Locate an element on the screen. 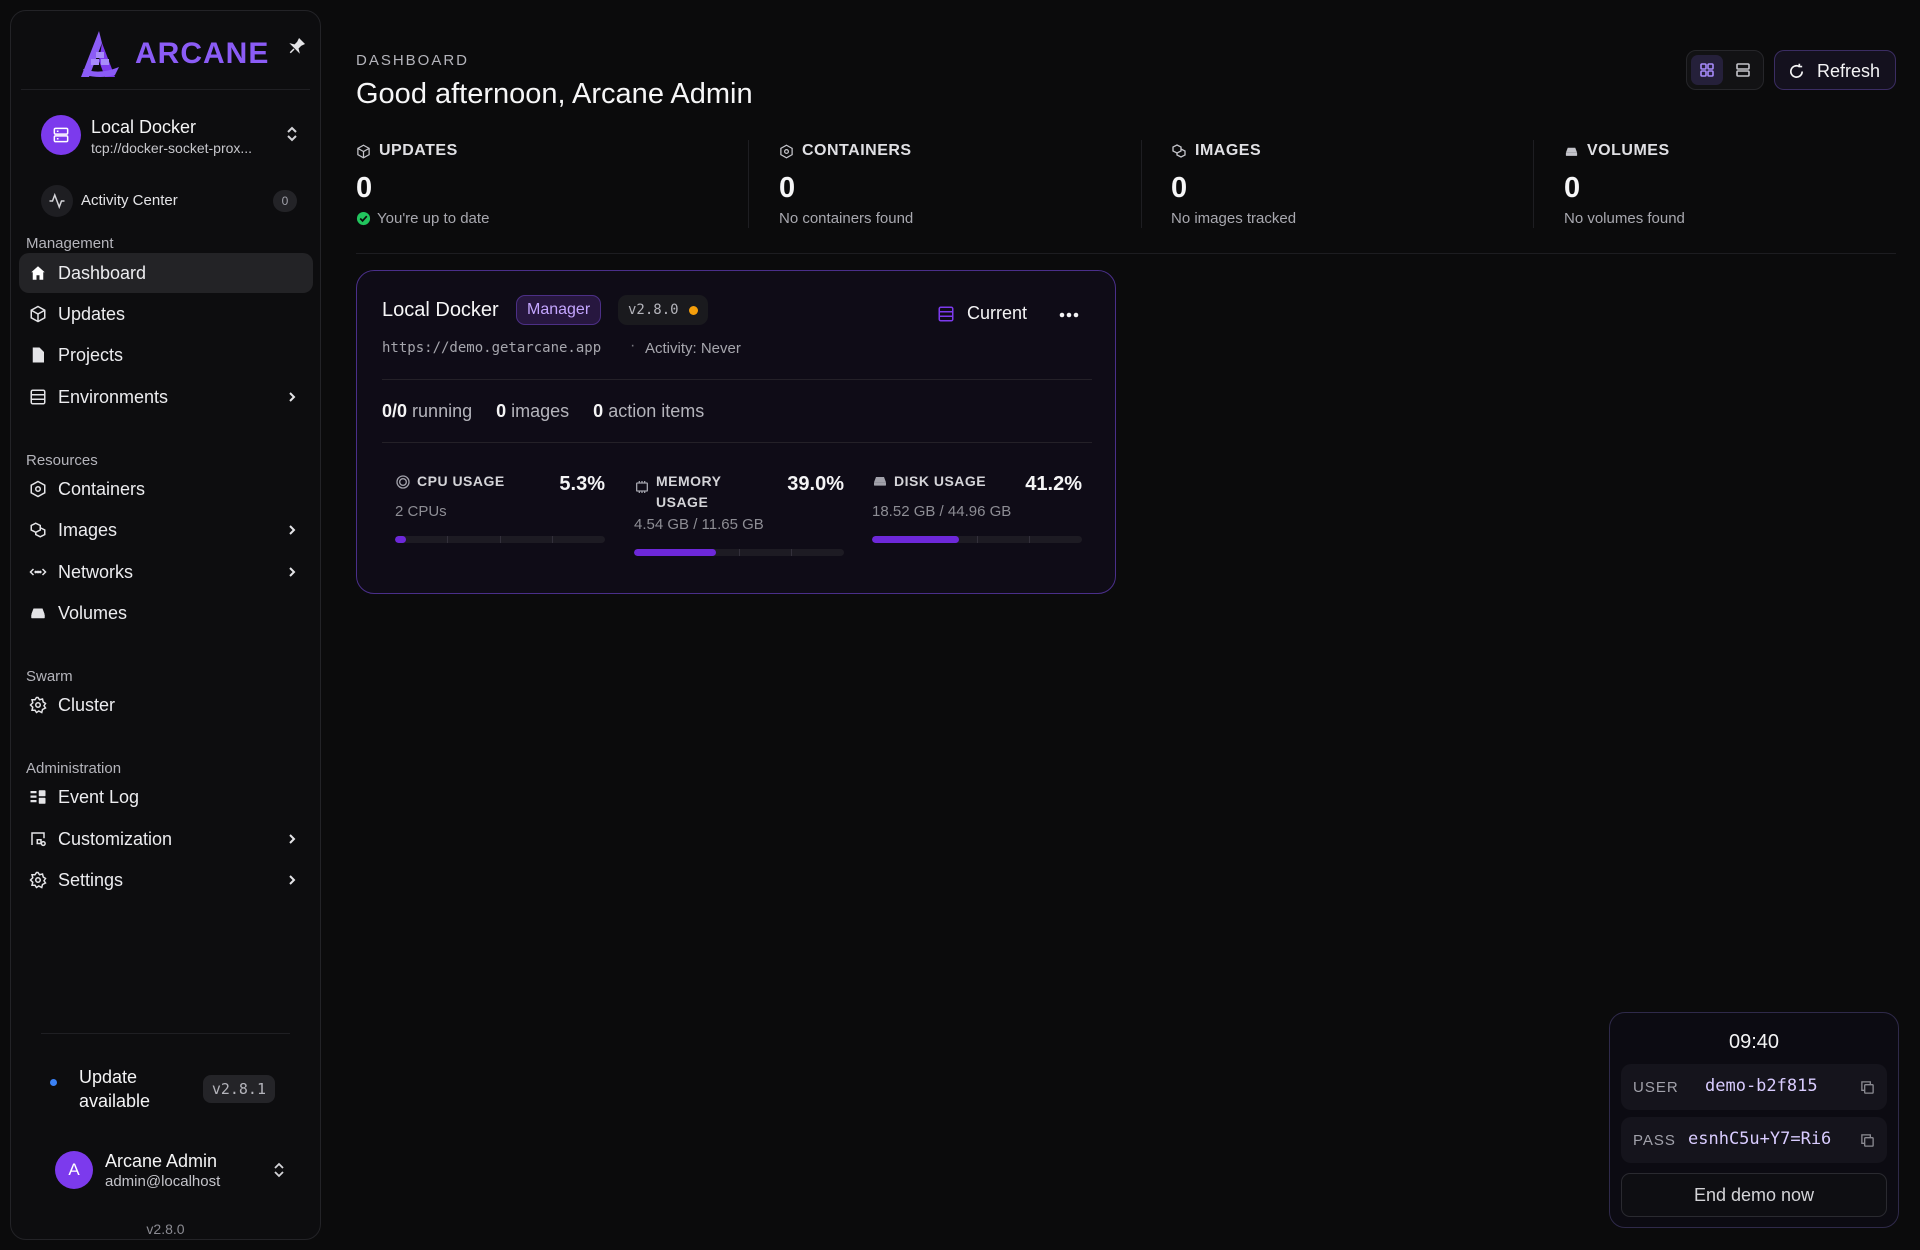 The width and height of the screenshot is (1920, 1250). sidebar-item-label: Cluster is located at coordinates (87, 705).